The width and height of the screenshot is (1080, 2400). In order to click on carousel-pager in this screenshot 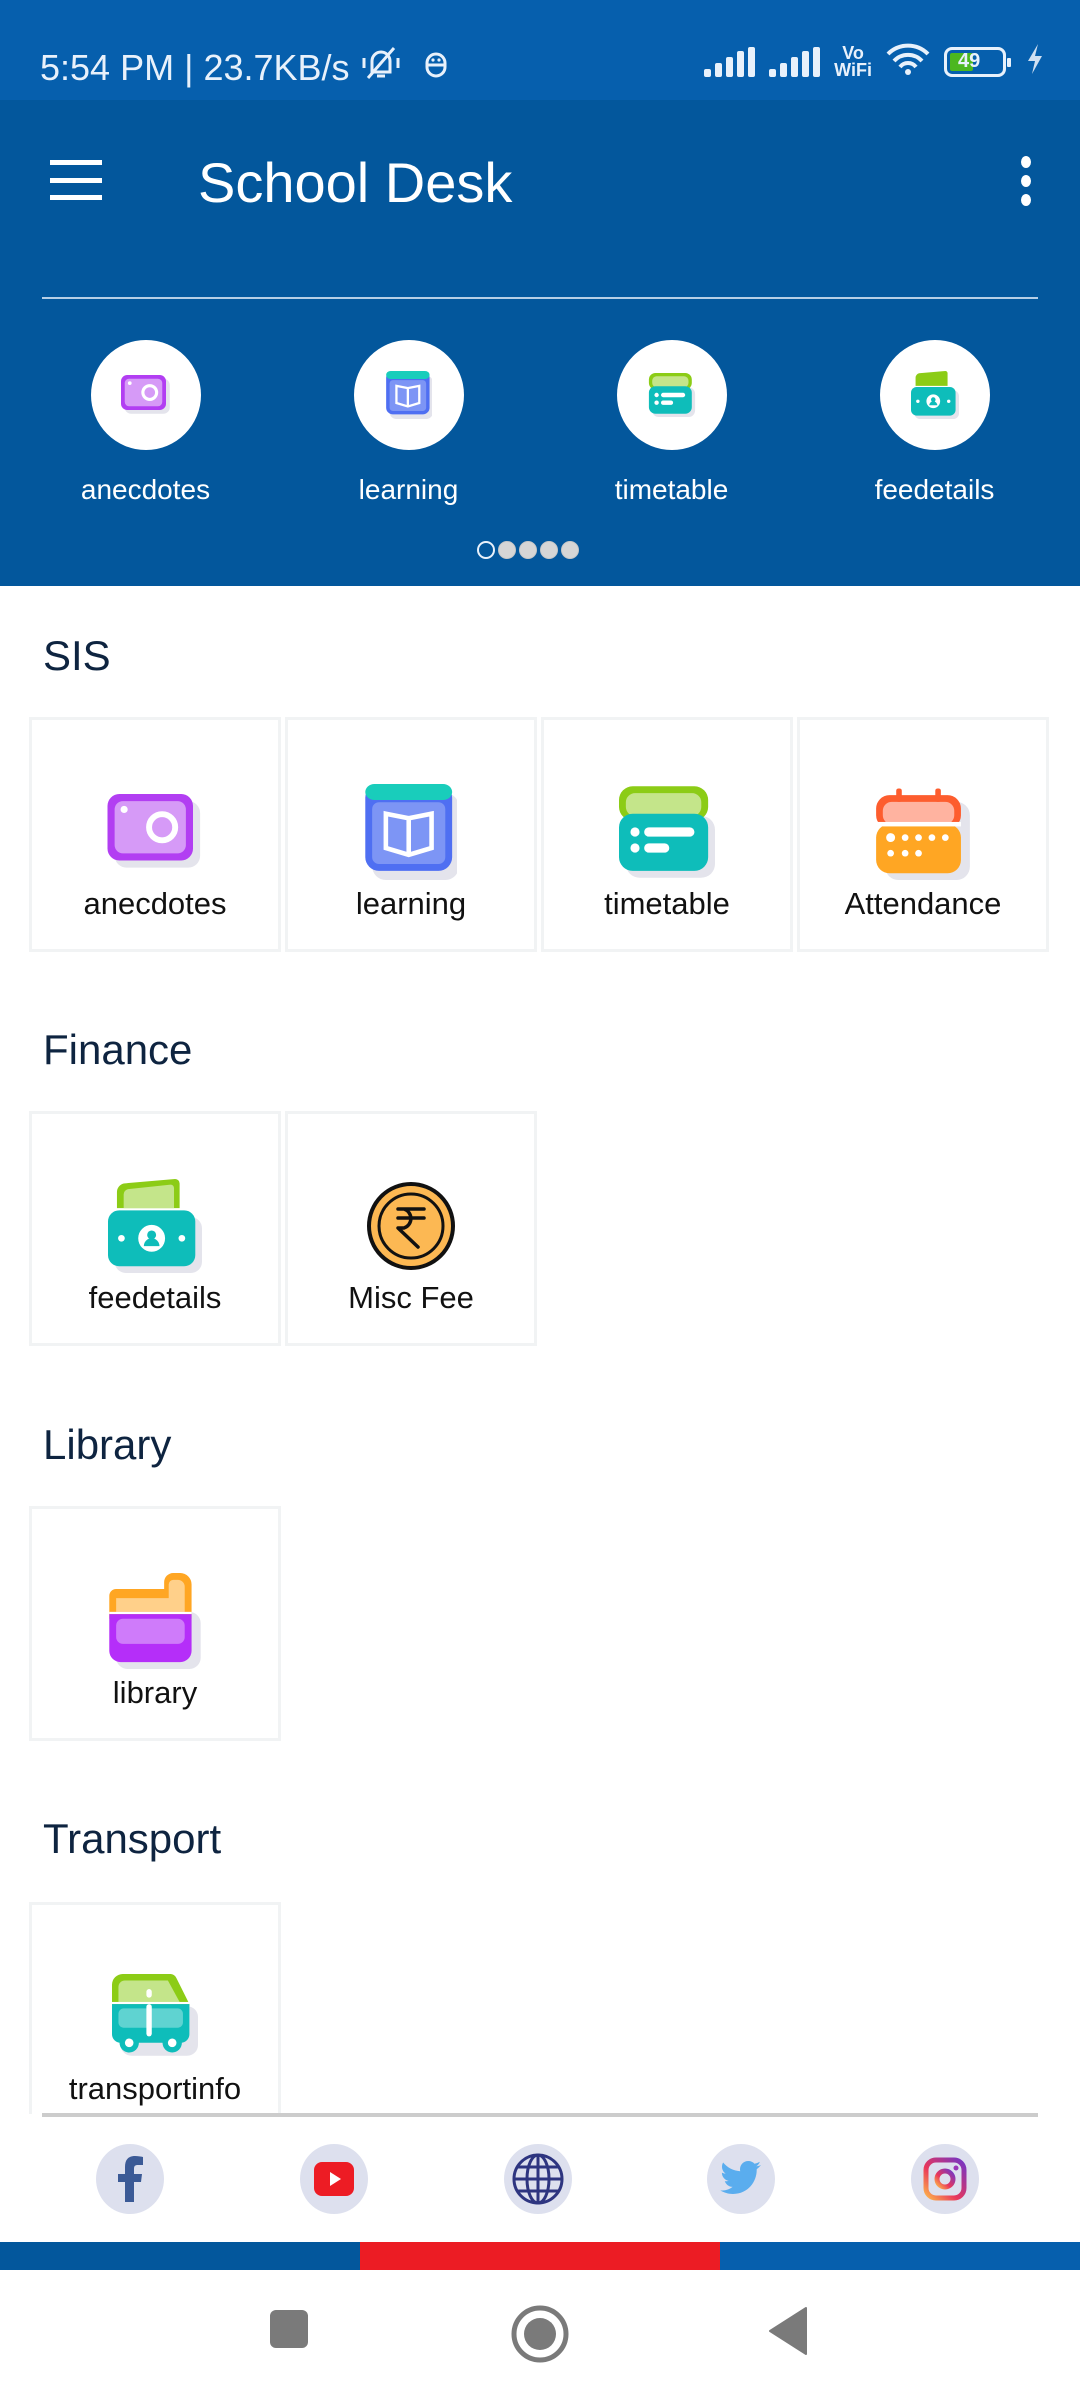, I will do `click(528, 550)`.